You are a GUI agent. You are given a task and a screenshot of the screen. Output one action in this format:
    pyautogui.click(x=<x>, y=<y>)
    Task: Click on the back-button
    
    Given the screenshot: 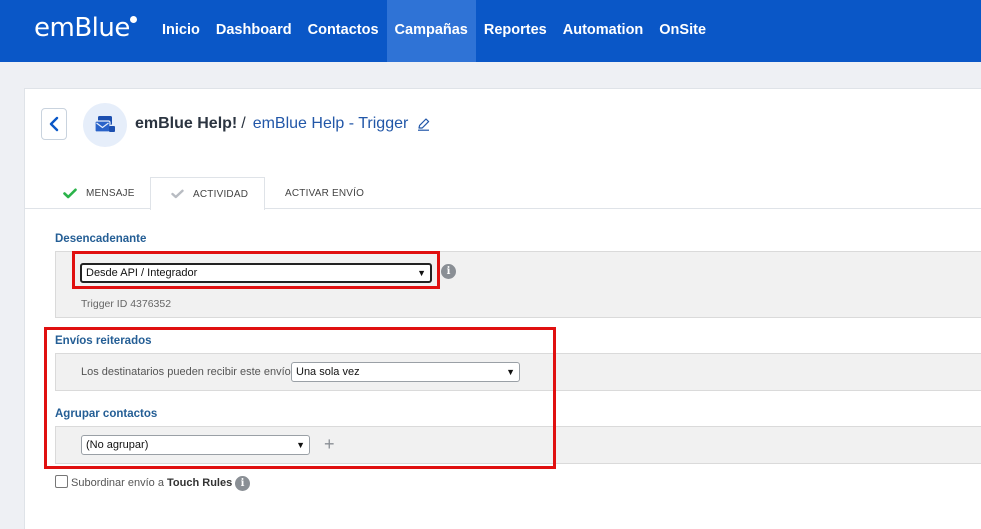 What is the action you would take?
    pyautogui.click(x=54, y=124)
    